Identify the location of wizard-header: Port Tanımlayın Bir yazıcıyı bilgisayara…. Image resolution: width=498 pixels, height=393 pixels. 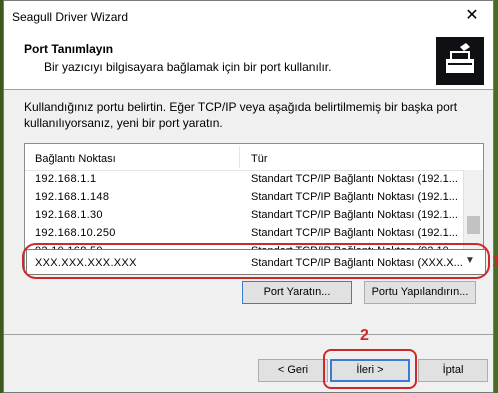
(248, 61).